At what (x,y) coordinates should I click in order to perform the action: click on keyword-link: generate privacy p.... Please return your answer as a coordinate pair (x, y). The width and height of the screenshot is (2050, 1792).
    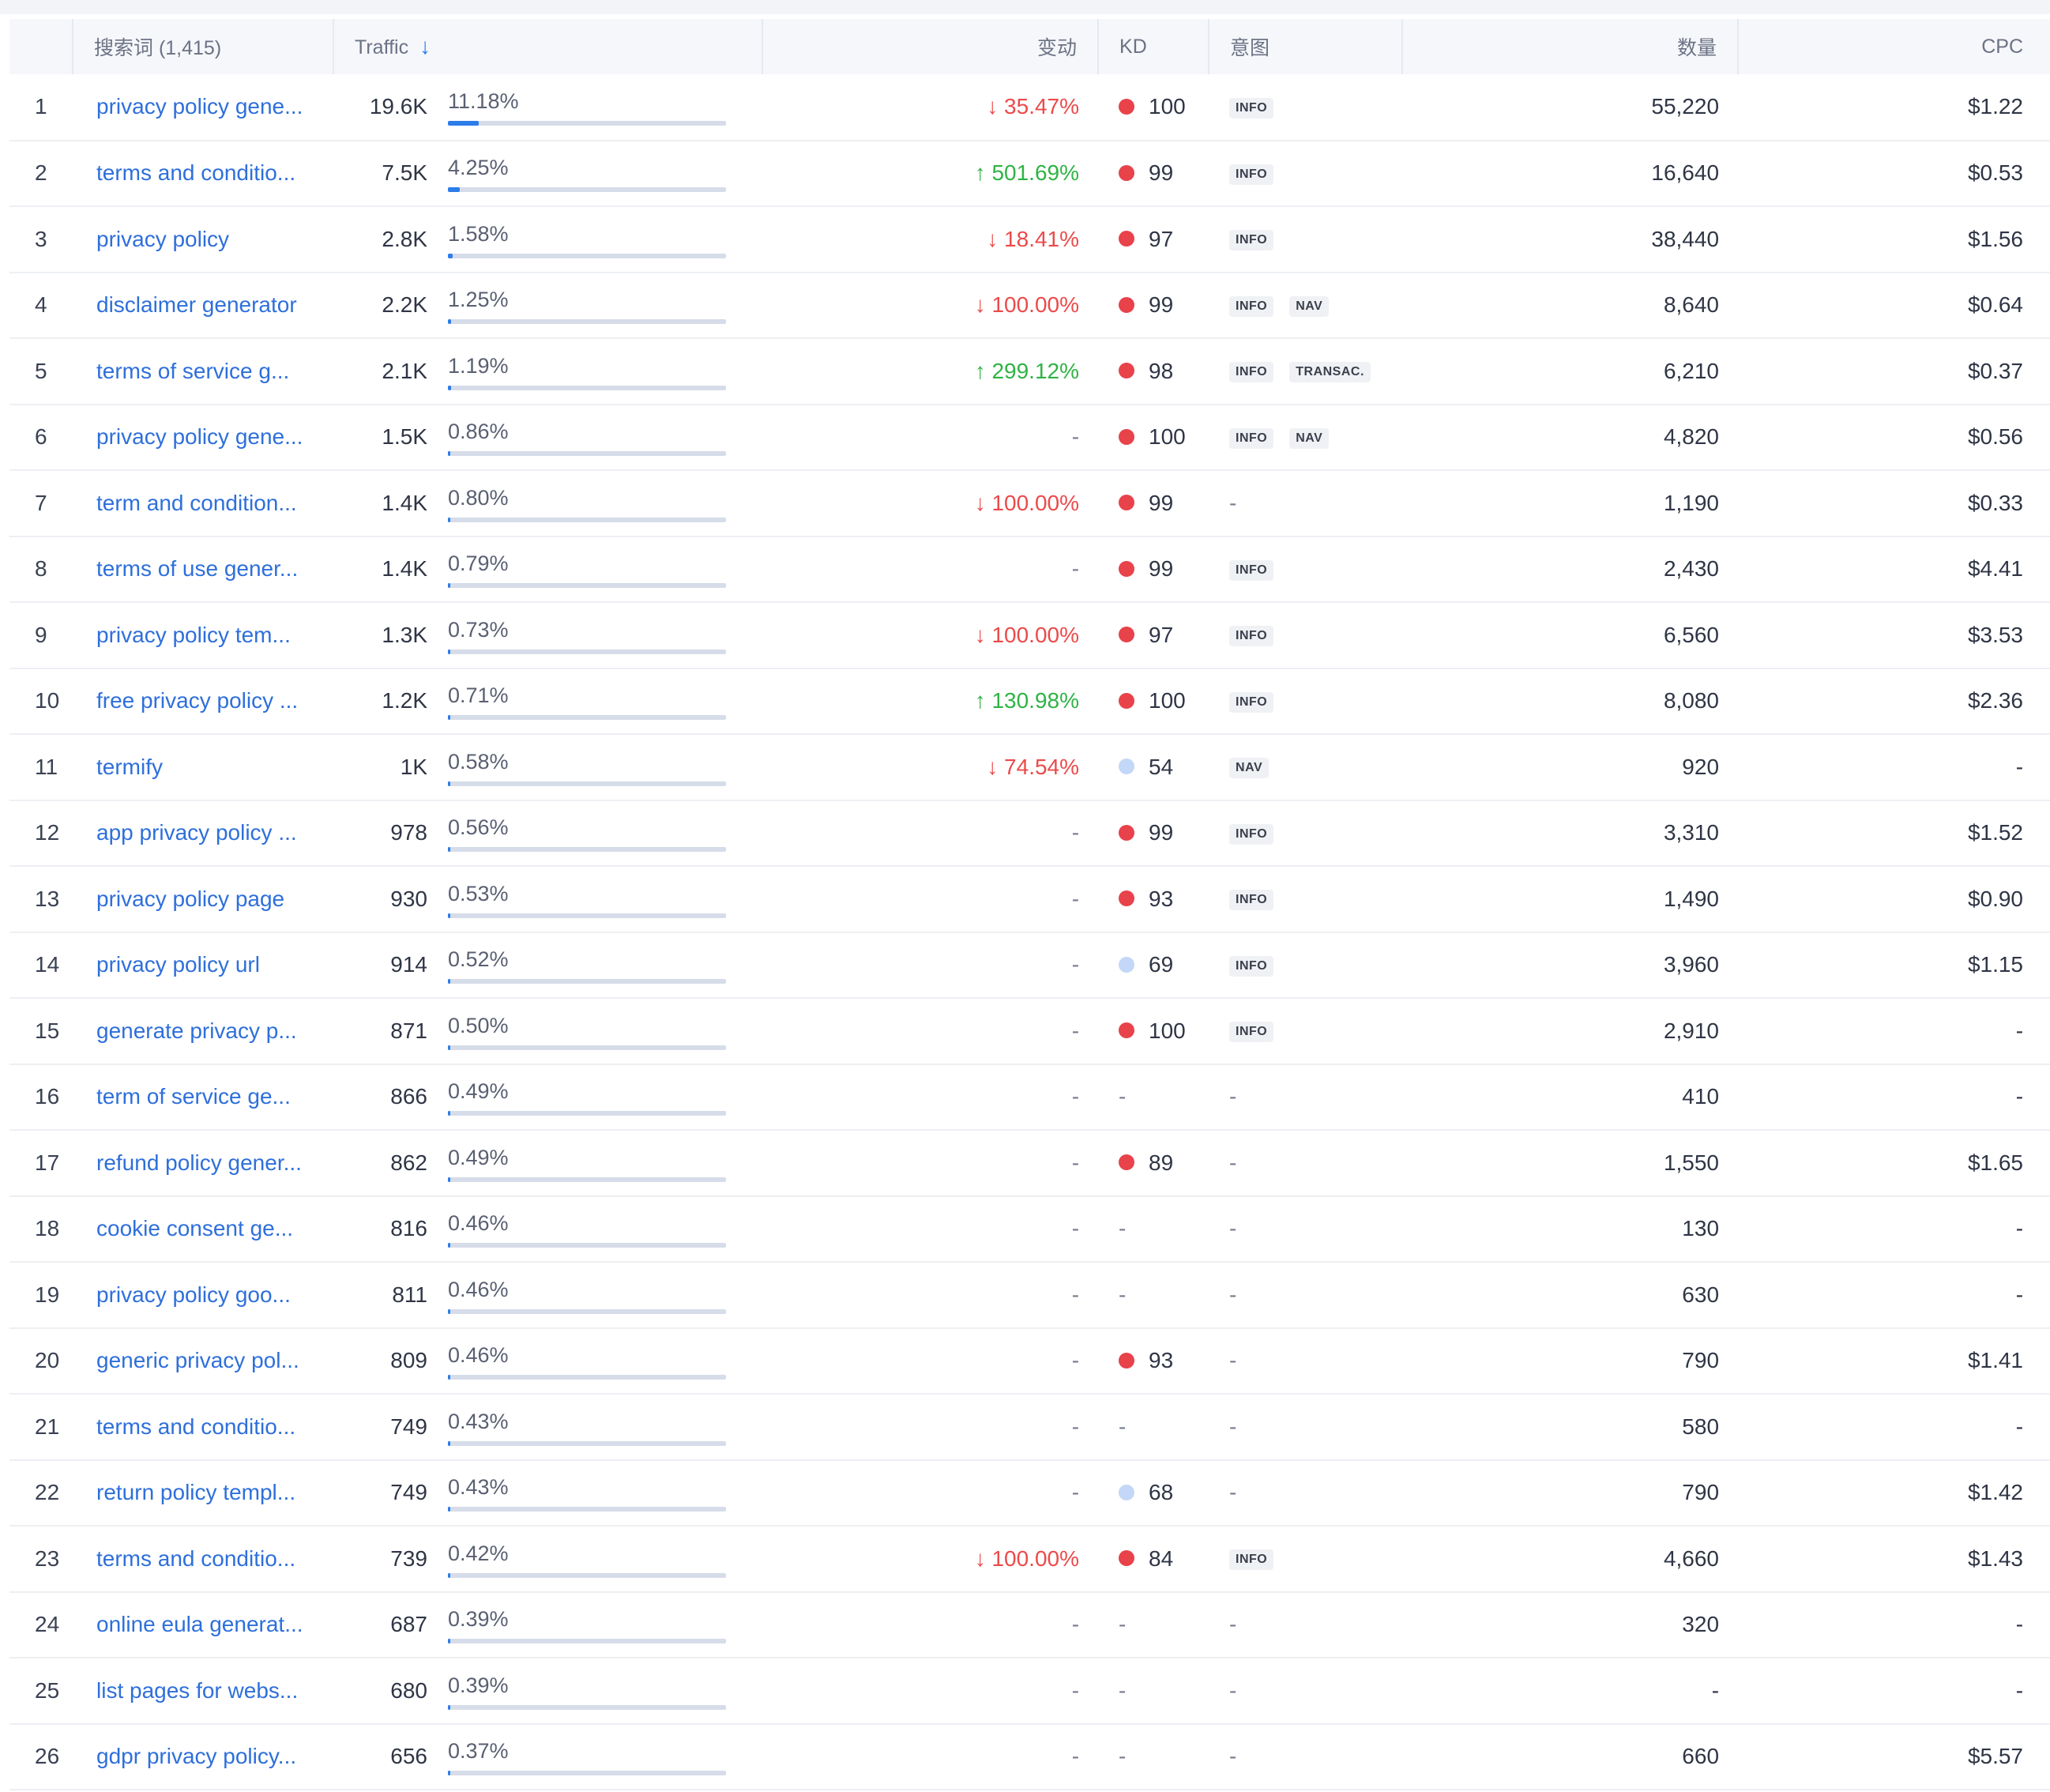
    Looking at the image, I should click on (196, 1030).